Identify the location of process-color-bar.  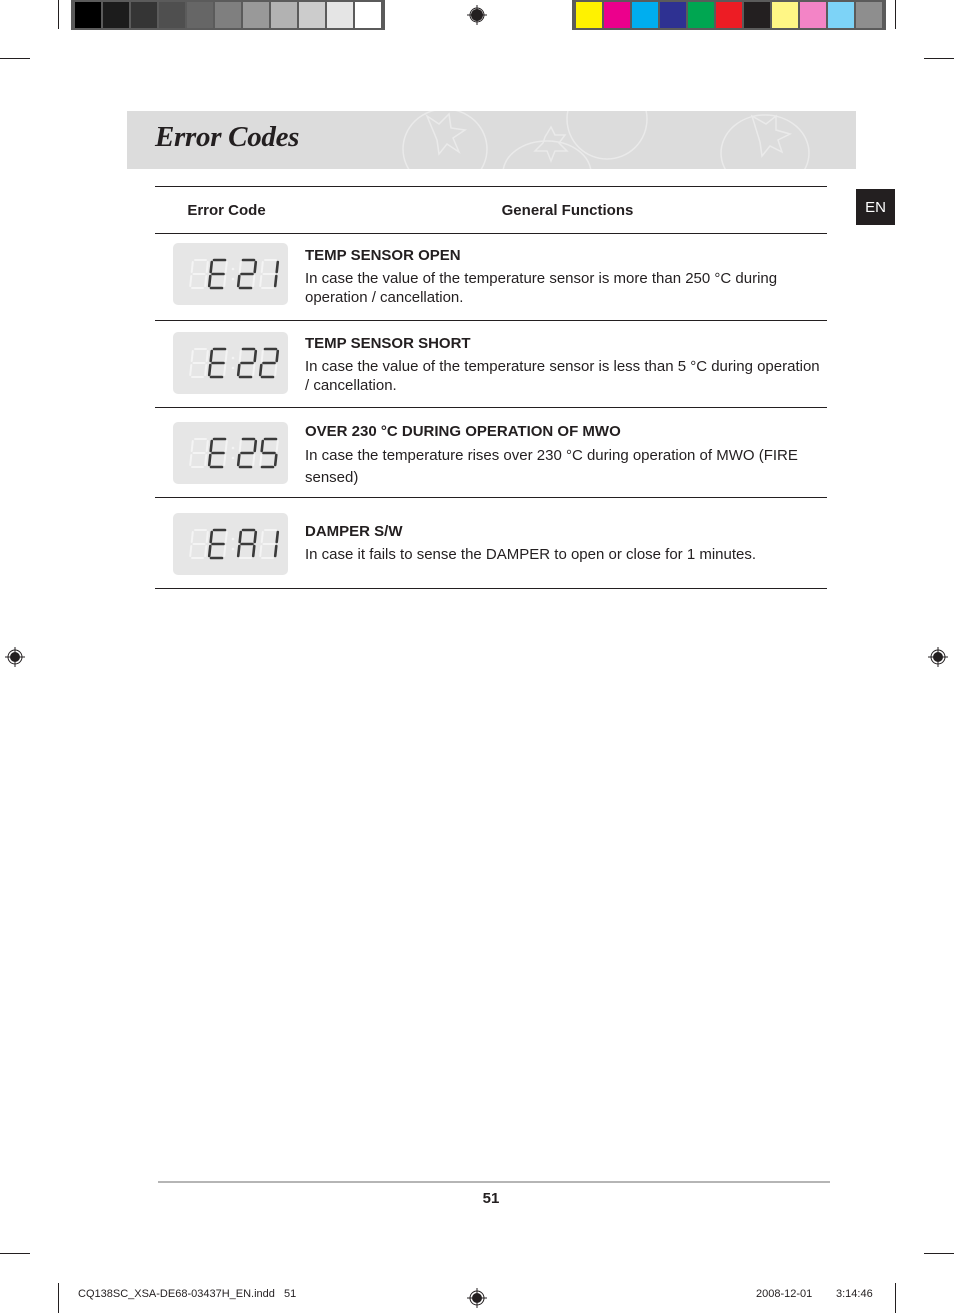
(729, 15).